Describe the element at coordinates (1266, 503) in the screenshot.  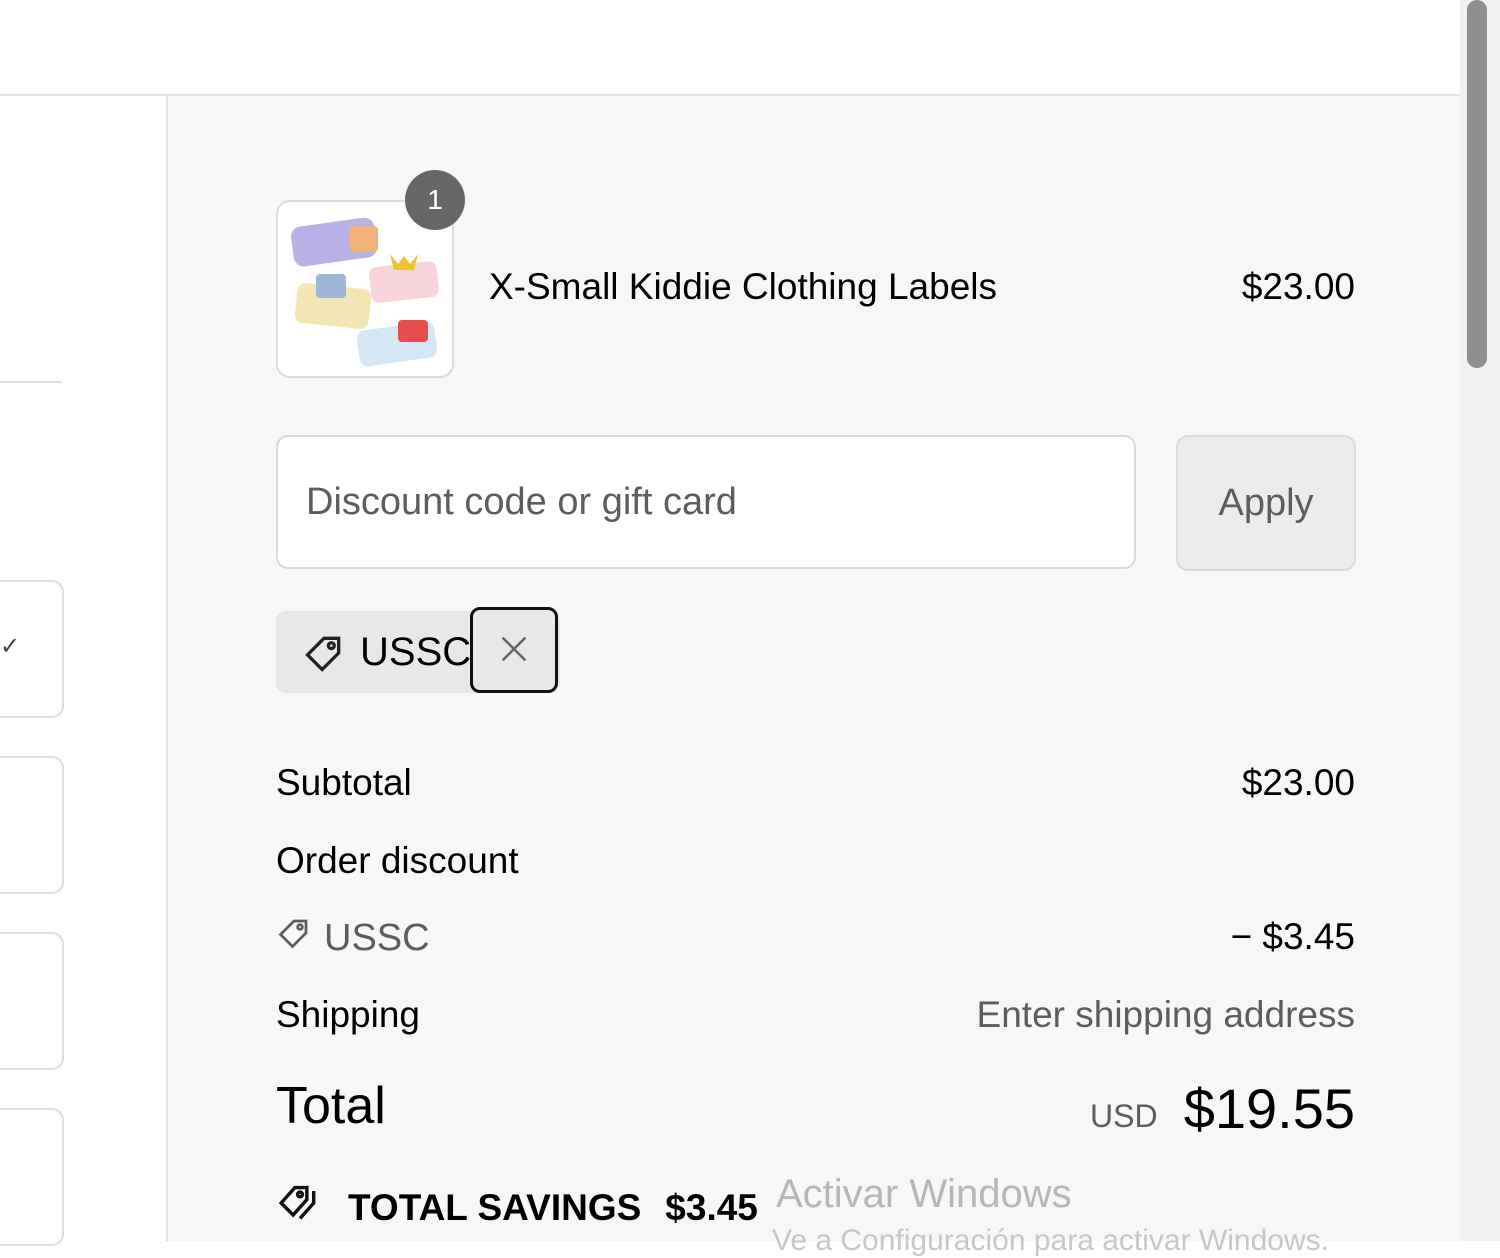
I see `apply-button: Apply` at that location.